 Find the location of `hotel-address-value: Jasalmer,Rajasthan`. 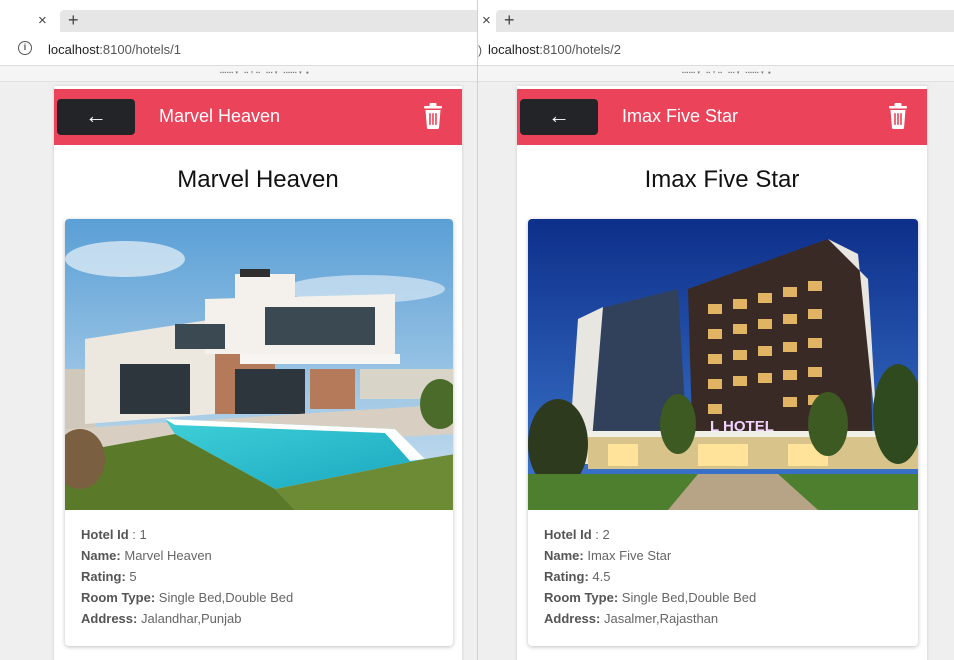

hotel-address-value: Jasalmer,Rajasthan is located at coordinates (659, 618).